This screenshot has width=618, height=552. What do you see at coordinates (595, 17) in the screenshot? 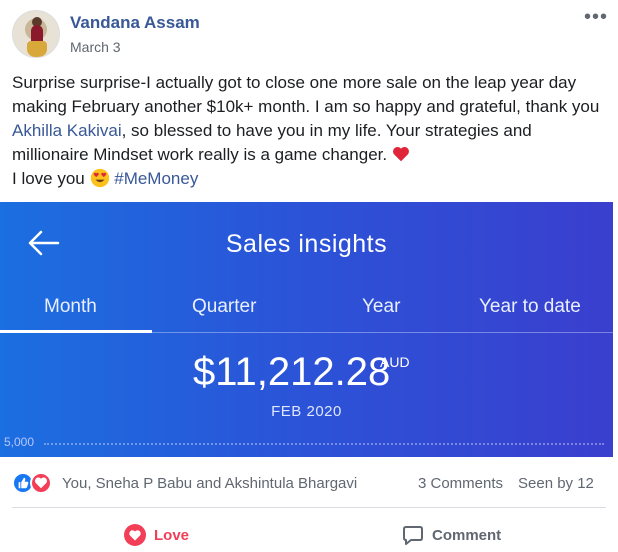
I see `more-options-icon: •••` at bounding box center [595, 17].